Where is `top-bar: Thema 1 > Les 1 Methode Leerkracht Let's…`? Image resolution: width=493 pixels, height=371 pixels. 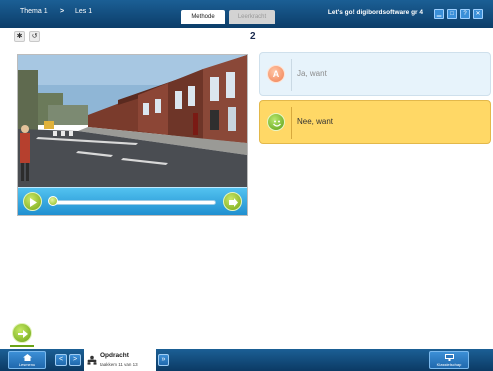
top-bar: Thema 1 > Les 1 Methode Leerkracht Let's… is located at coordinates (246, 14).